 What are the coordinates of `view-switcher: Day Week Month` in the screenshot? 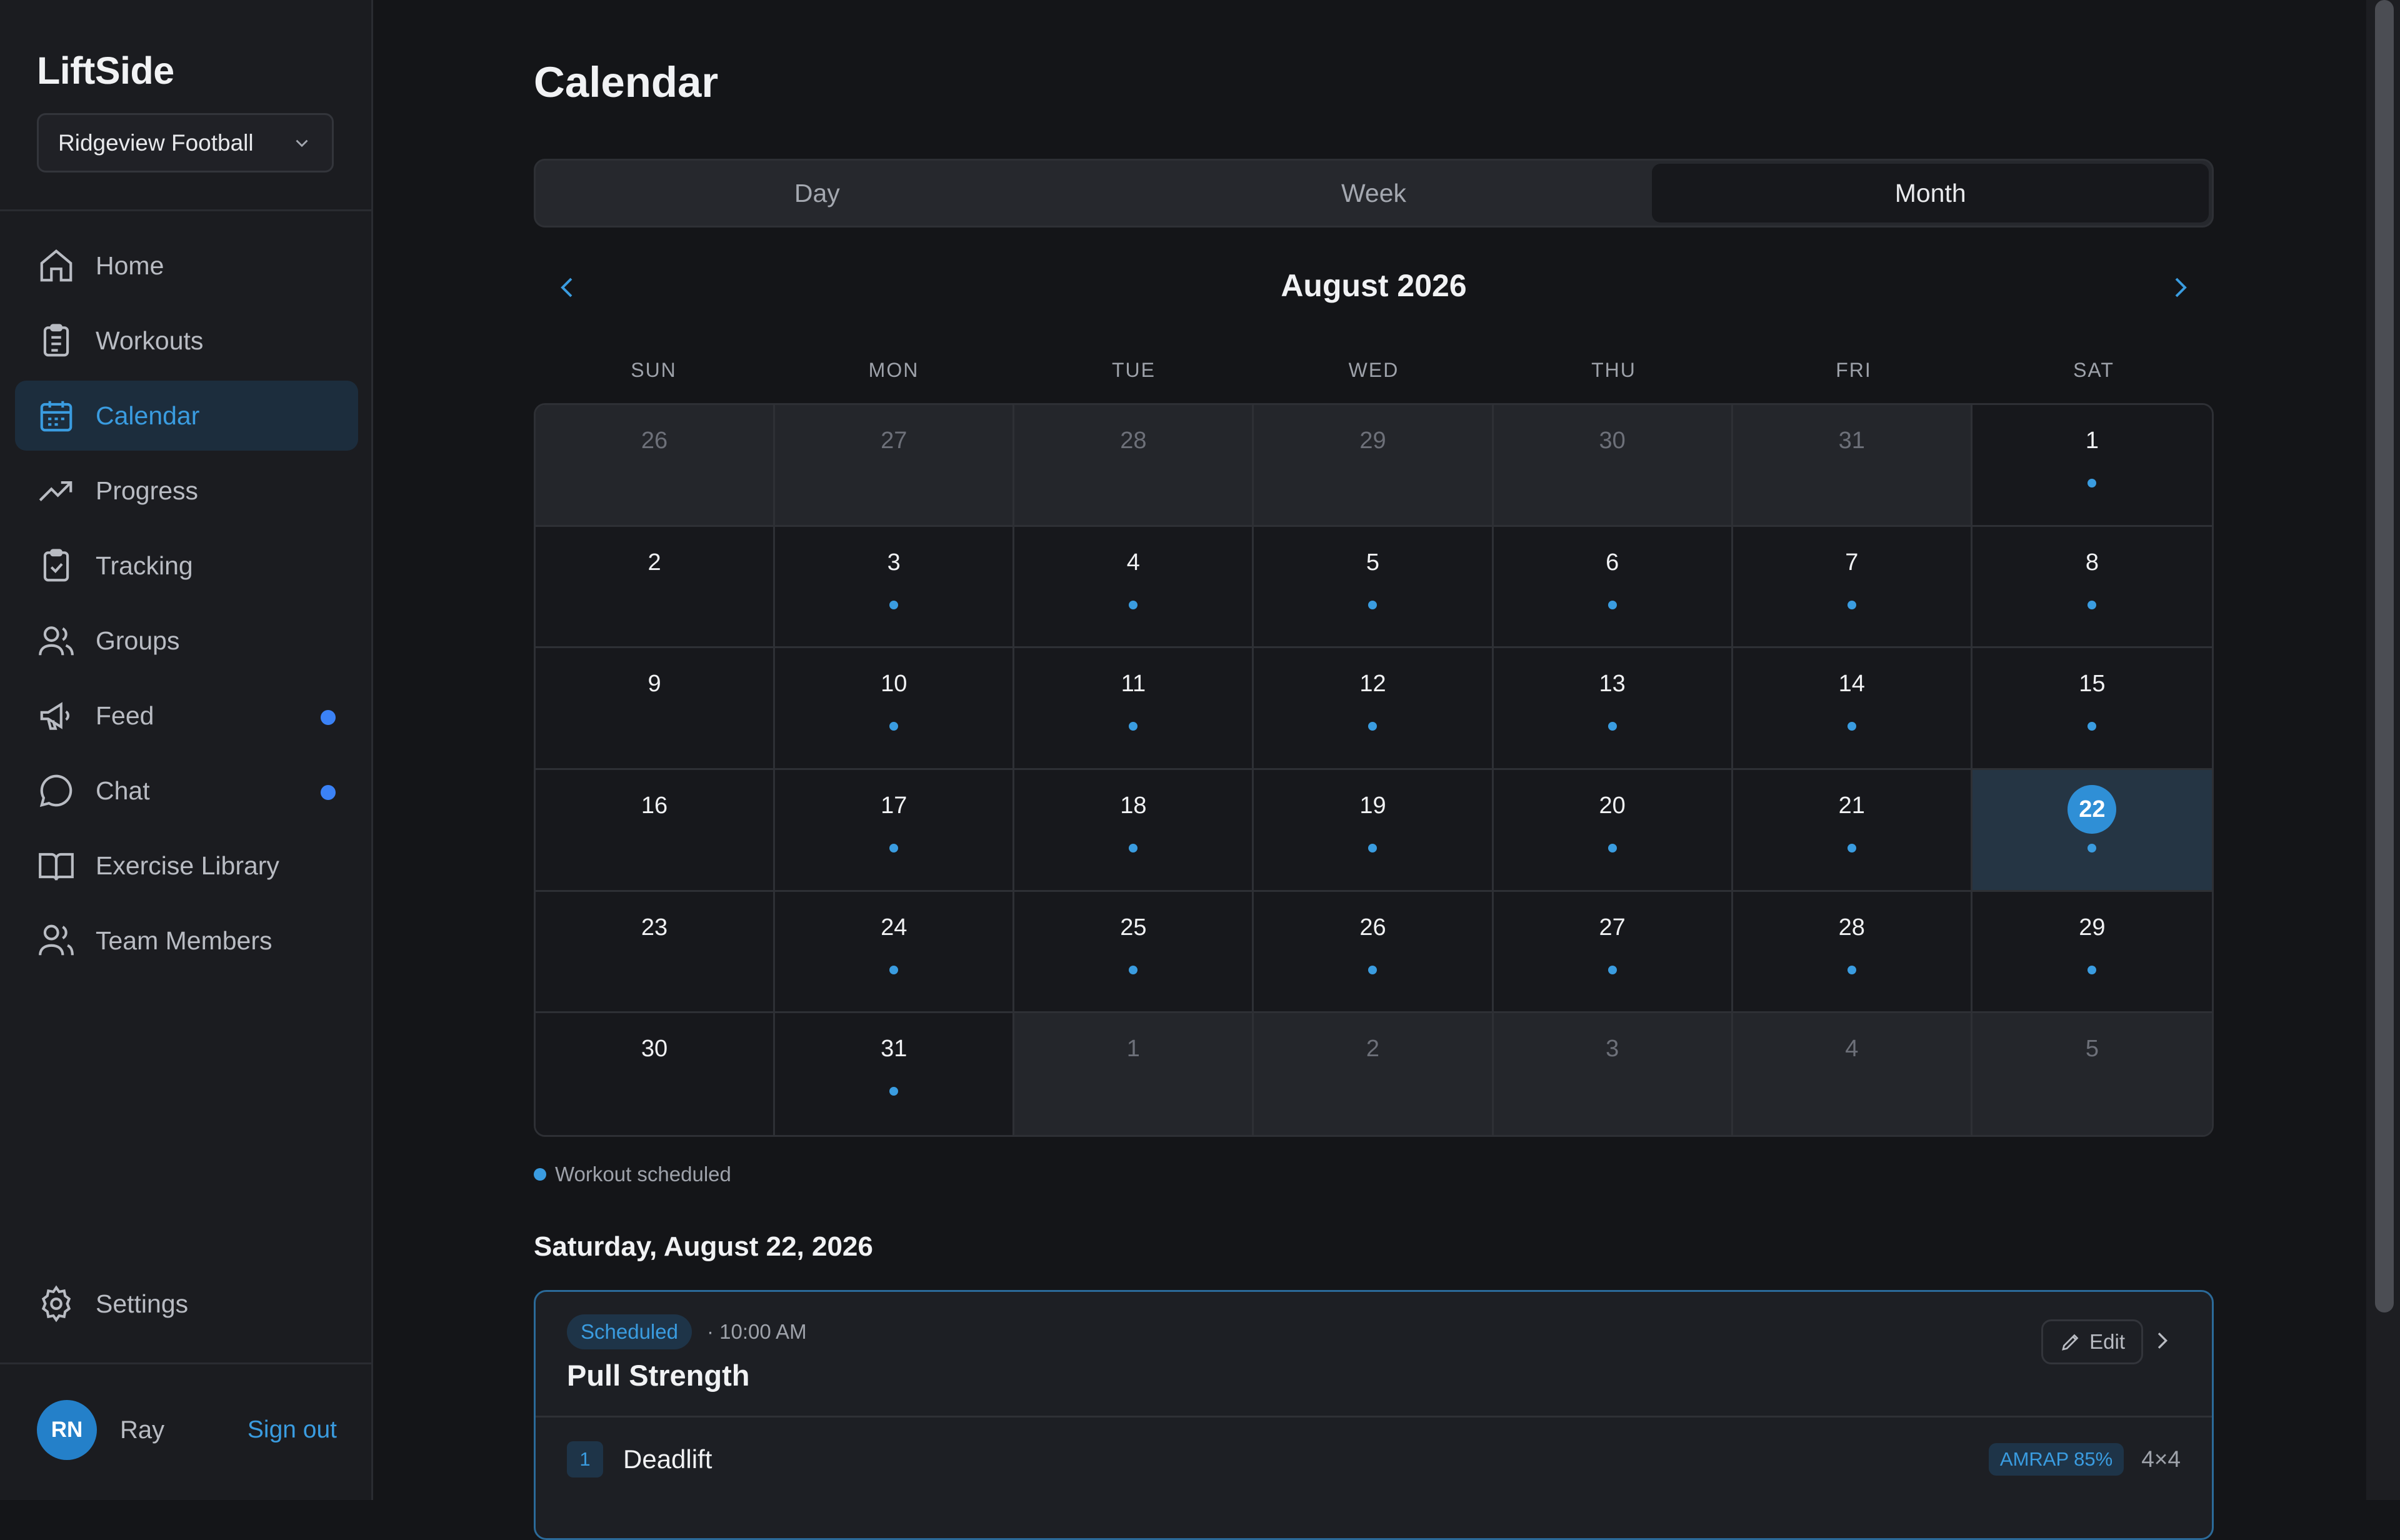 It's located at (1374, 193).